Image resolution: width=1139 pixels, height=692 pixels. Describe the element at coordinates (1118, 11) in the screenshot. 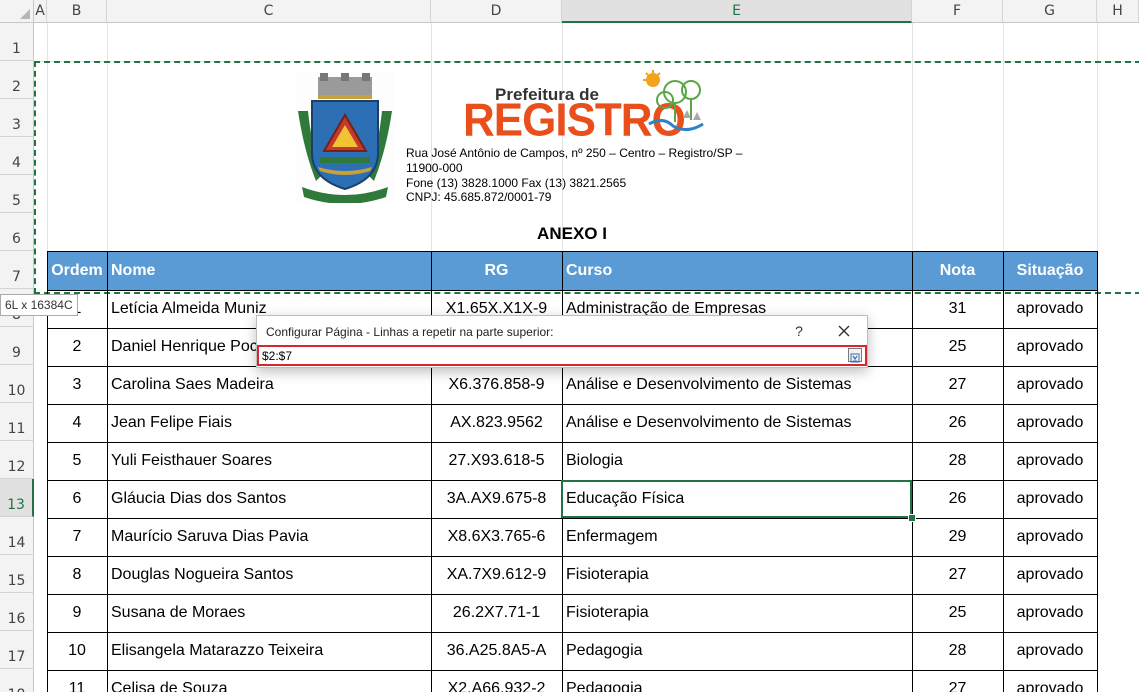

I see `column-header-h: H` at that location.